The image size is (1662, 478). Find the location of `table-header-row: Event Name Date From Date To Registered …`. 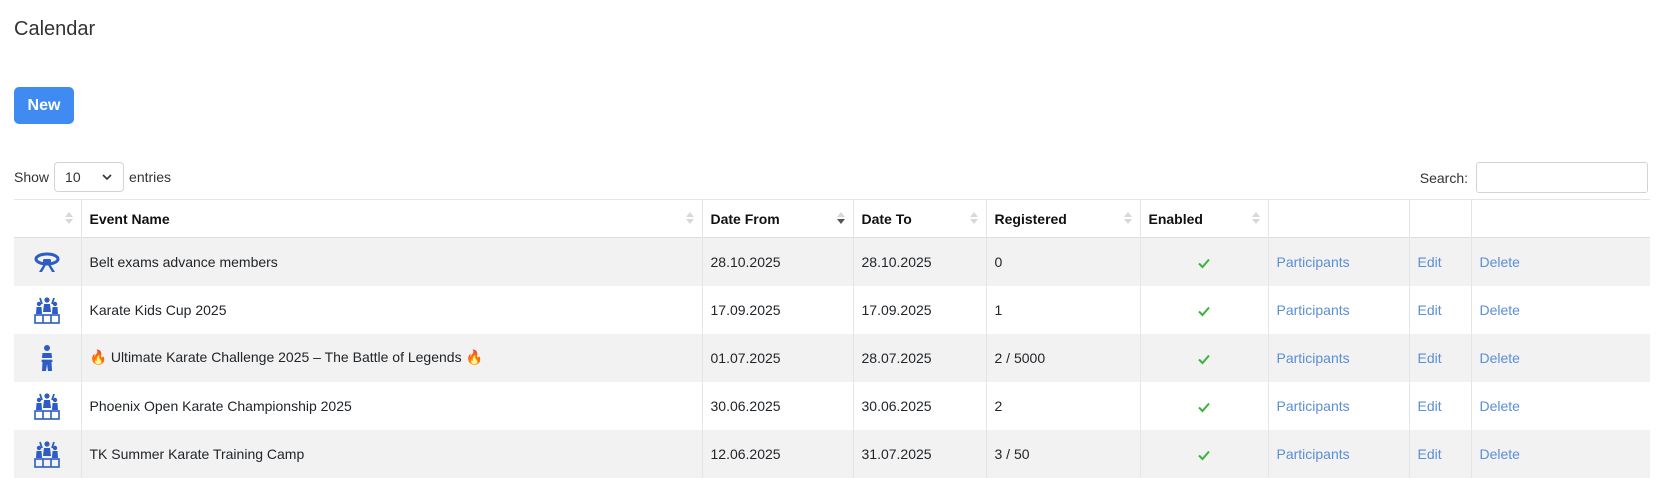

table-header-row: Event Name Date From Date To Registered … is located at coordinates (832, 218).